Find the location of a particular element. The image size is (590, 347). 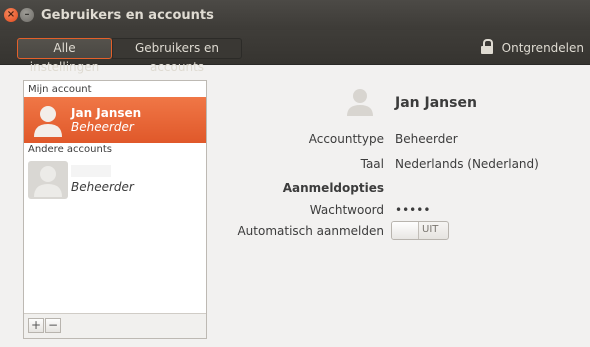

account-item-other: Beheerder is located at coordinates (115, 180).